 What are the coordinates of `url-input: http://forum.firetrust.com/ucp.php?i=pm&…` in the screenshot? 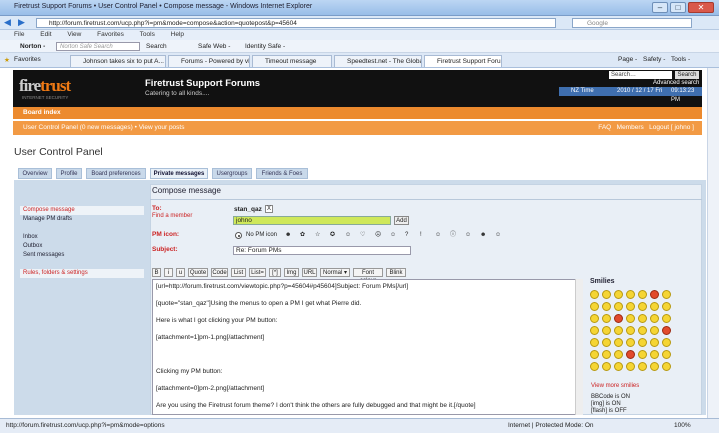 It's located at (296, 23).